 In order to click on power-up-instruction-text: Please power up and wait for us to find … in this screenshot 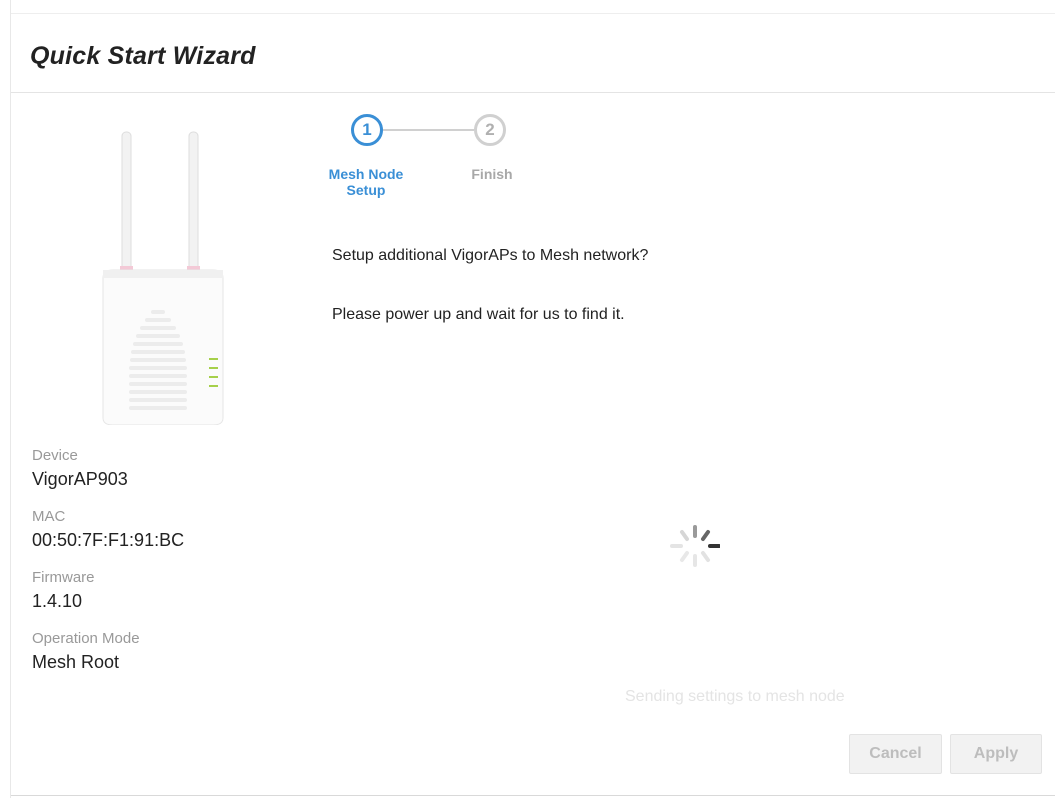, I will do `click(478, 314)`.